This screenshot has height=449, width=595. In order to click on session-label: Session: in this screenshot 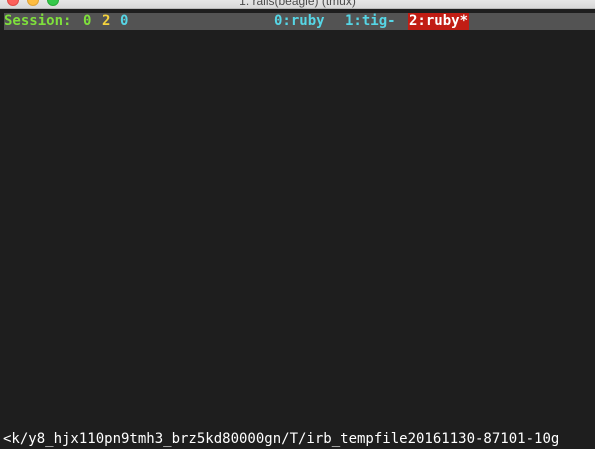, I will do `click(38, 21)`.